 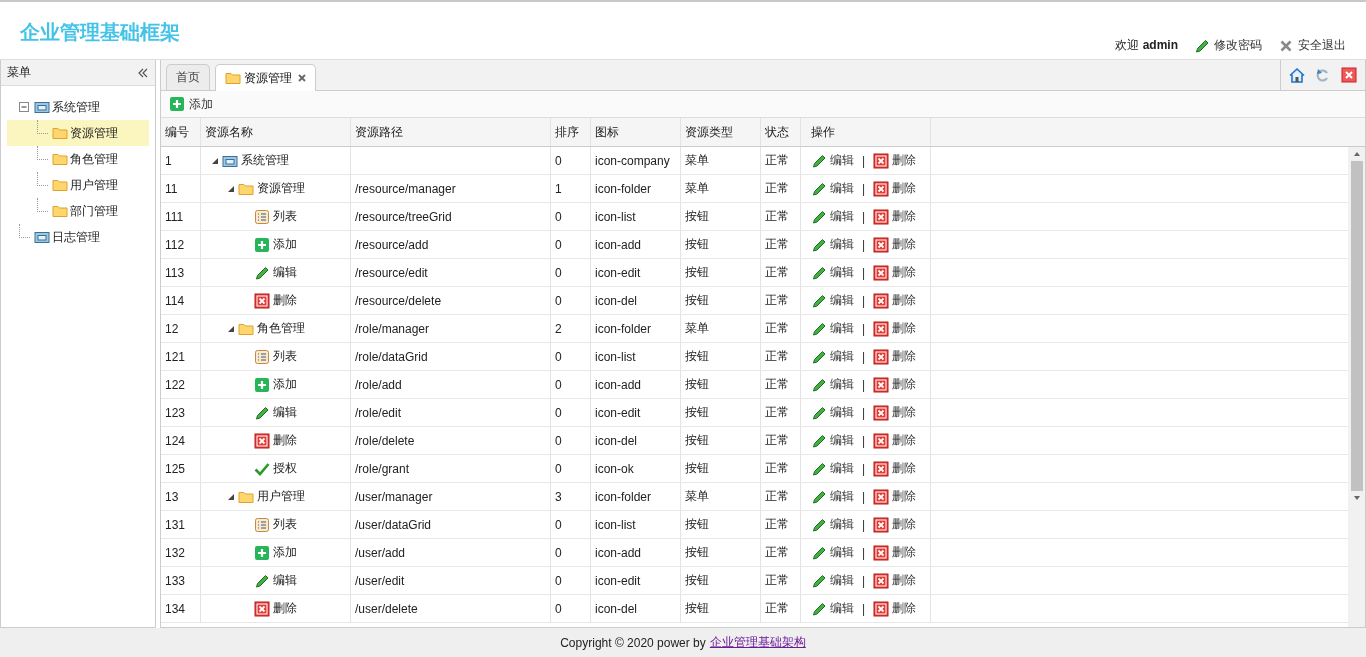 I want to click on table-cell: 12, so click(x=181, y=328).